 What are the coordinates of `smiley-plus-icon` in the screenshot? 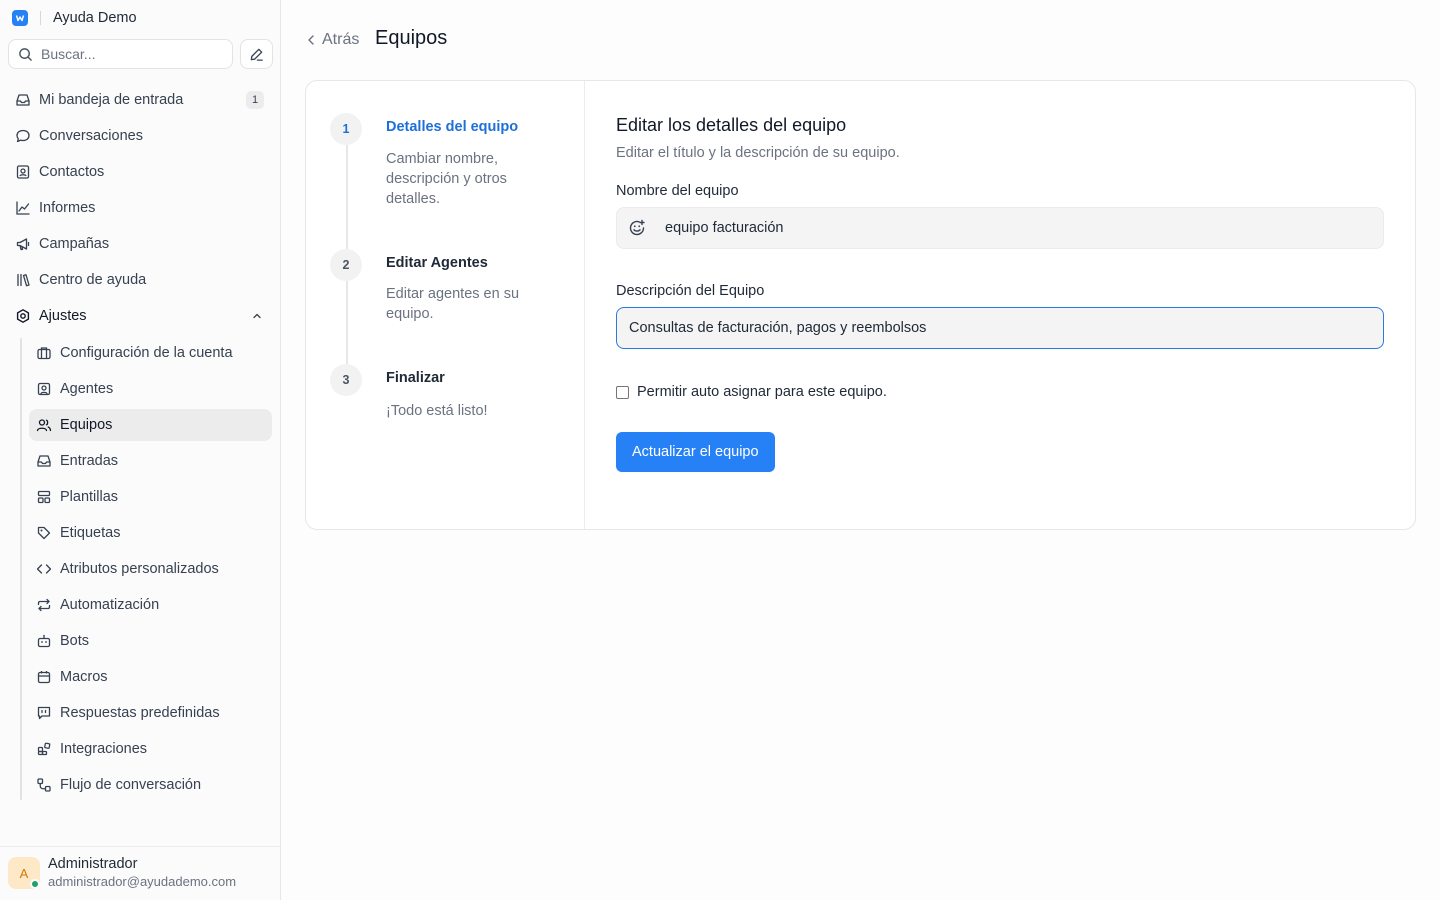 It's located at (637, 227).